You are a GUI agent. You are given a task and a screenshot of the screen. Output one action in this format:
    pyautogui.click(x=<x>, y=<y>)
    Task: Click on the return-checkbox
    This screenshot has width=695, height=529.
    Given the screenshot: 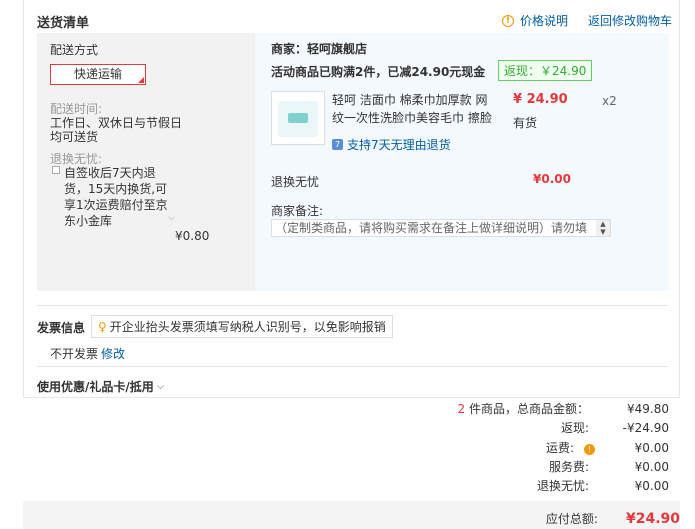 What is the action you would take?
    pyautogui.click(x=56, y=170)
    